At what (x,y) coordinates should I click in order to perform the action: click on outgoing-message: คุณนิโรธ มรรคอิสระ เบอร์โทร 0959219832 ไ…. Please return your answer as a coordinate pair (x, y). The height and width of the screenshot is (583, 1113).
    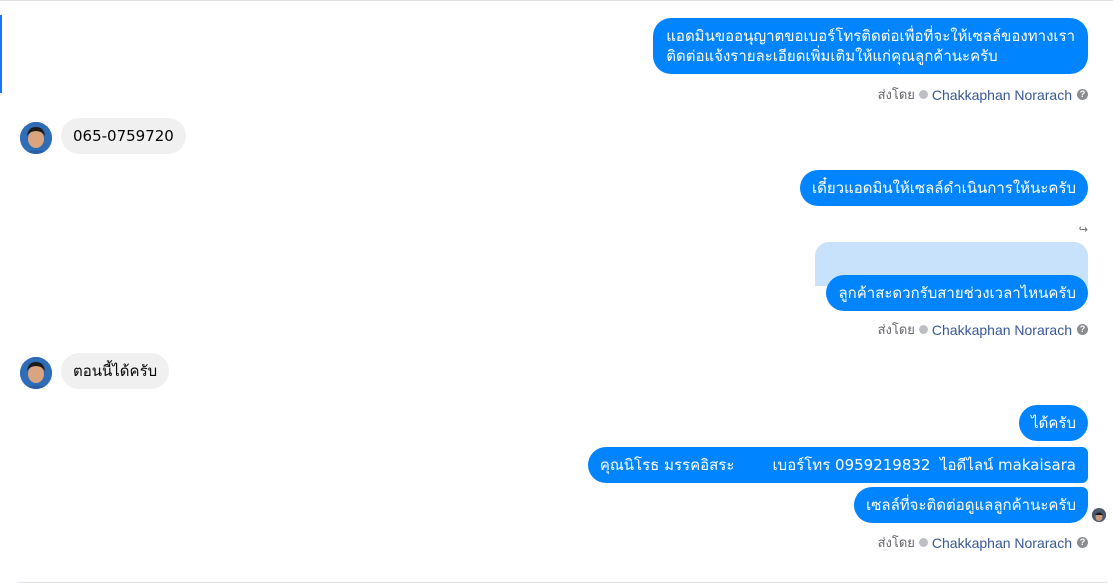
    Looking at the image, I should click on (837, 465).